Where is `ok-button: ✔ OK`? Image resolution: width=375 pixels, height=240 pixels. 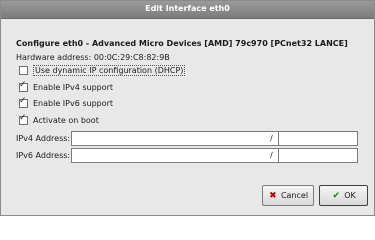
ok-button: ✔ OK is located at coordinates (343, 195).